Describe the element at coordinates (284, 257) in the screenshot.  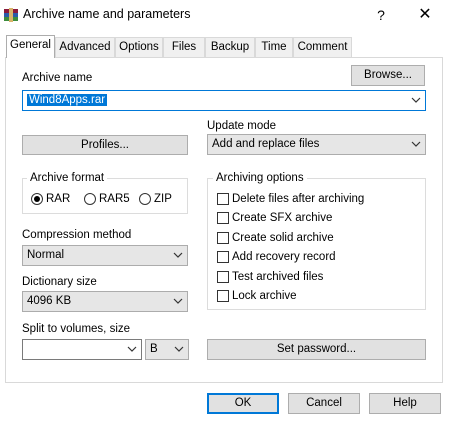
I see `recovery-record-label: Add recovery record` at that location.